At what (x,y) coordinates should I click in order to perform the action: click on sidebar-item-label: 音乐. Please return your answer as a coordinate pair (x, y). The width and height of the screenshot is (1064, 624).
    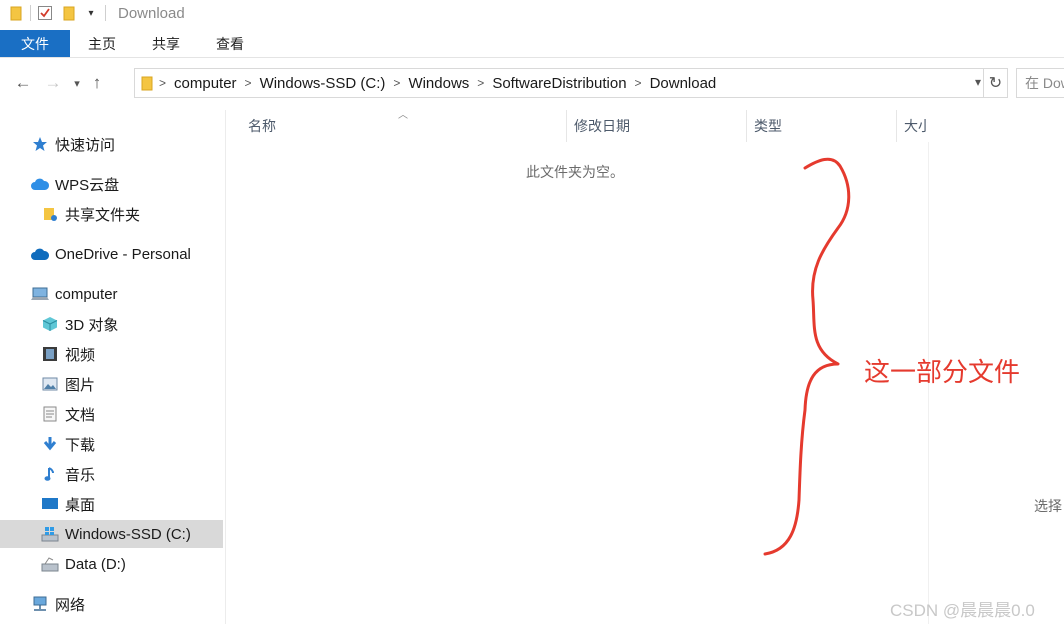
    Looking at the image, I should click on (80, 475).